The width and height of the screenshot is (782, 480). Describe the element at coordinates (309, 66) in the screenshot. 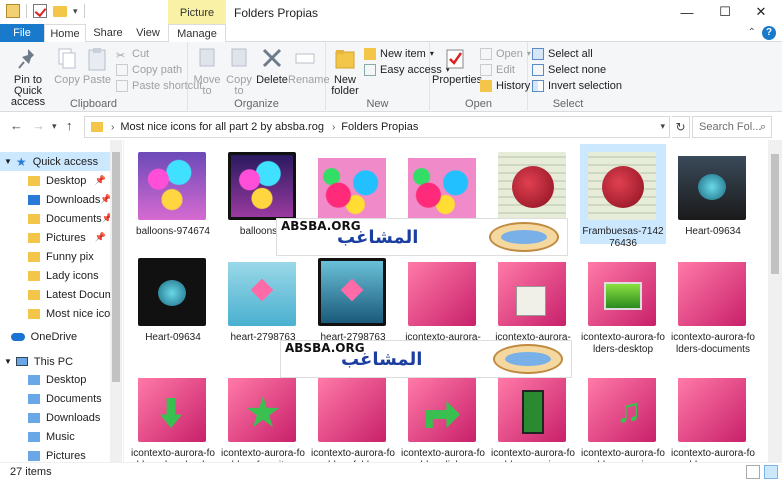

I see `rename-button: Rename` at that location.